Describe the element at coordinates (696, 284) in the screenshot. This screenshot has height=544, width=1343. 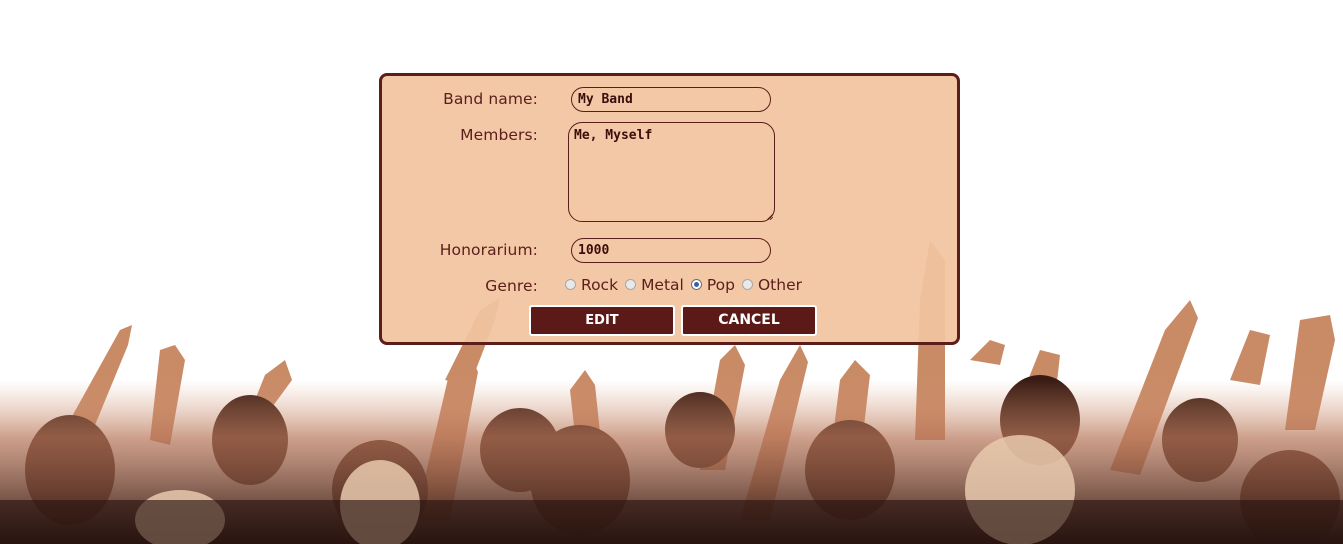
I see `radio-pop` at that location.